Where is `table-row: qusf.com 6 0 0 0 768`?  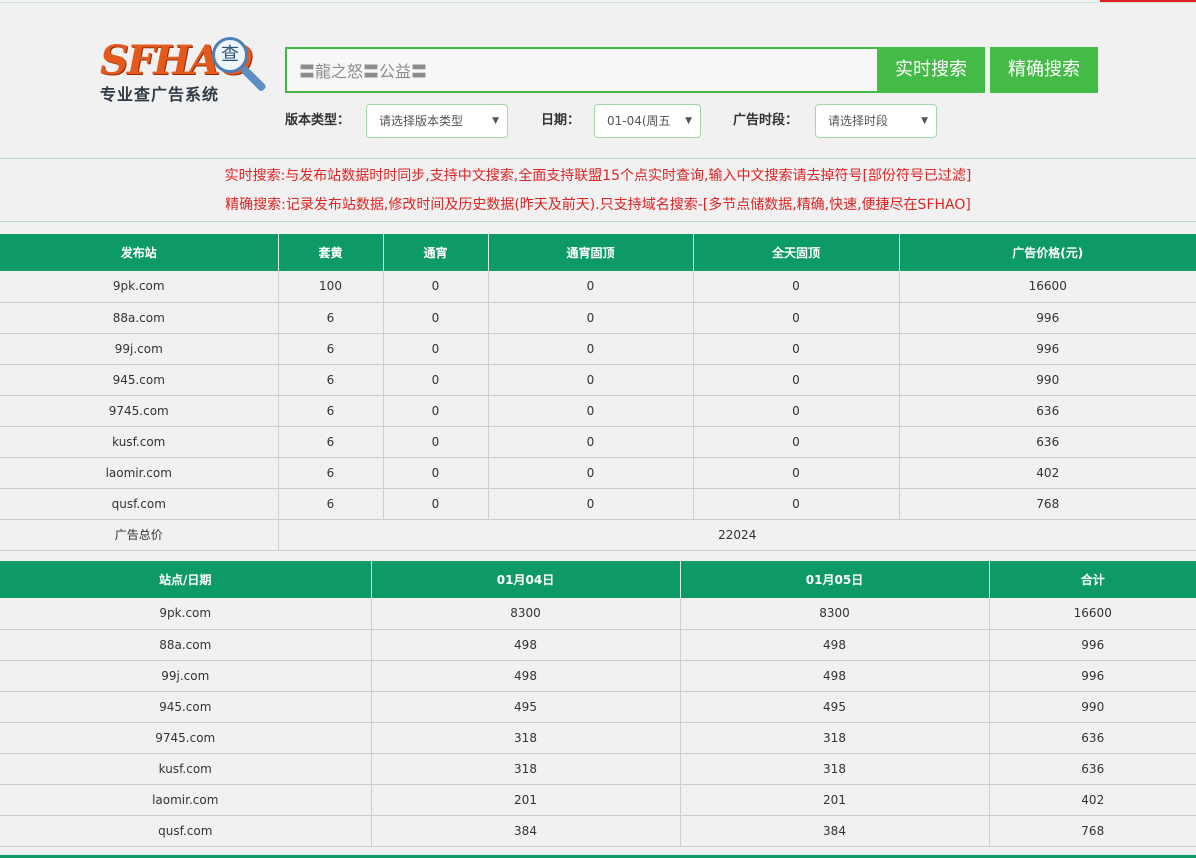 table-row: qusf.com 6 0 0 0 768 is located at coordinates (598, 504).